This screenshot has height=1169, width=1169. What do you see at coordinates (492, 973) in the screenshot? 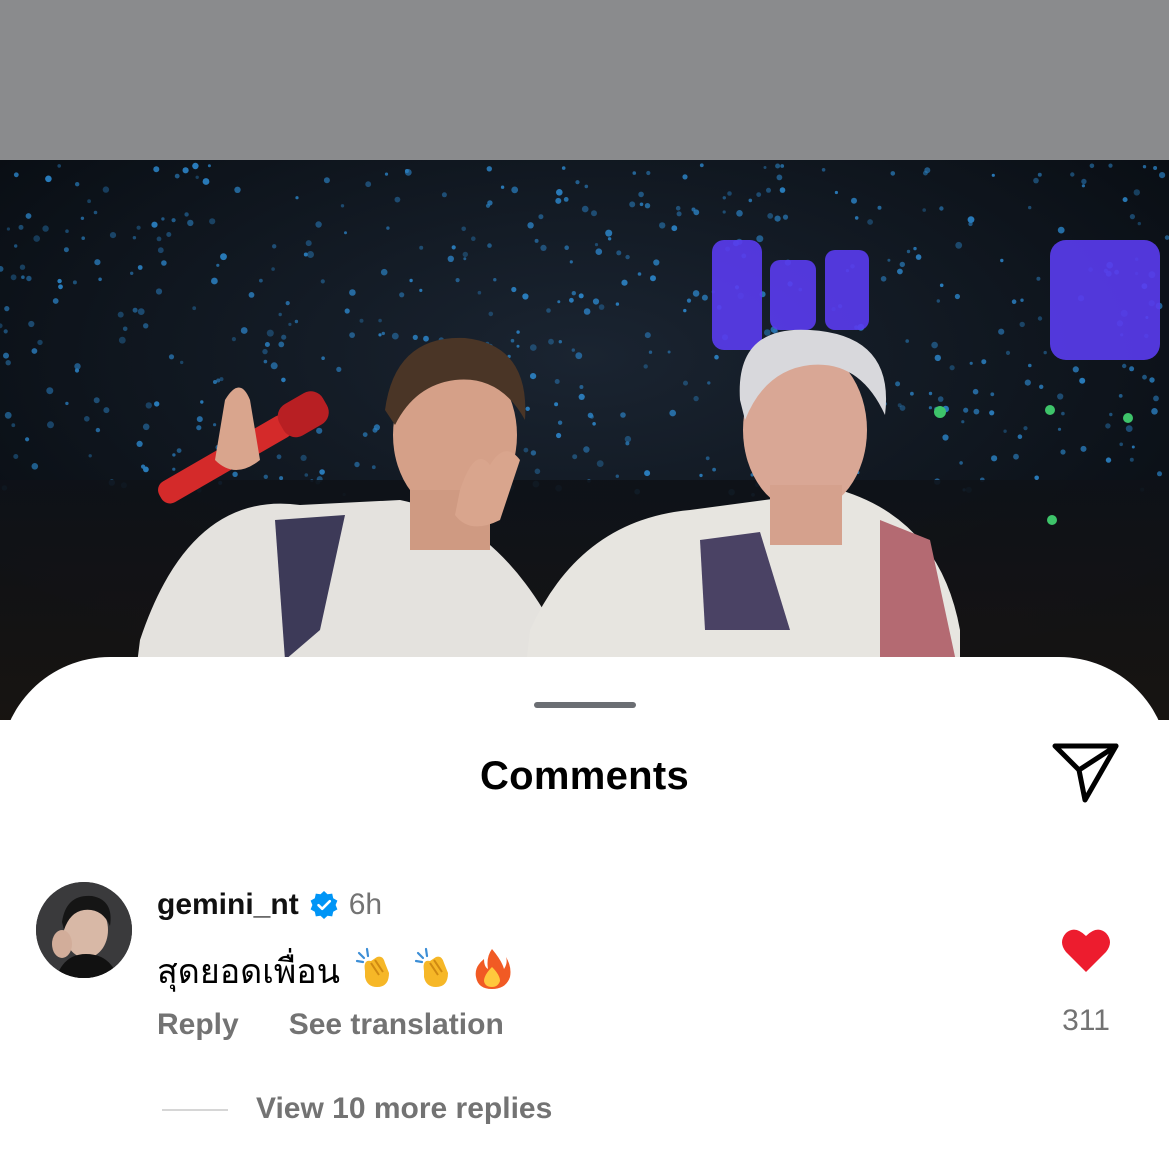
I see `fire-icon` at bounding box center [492, 973].